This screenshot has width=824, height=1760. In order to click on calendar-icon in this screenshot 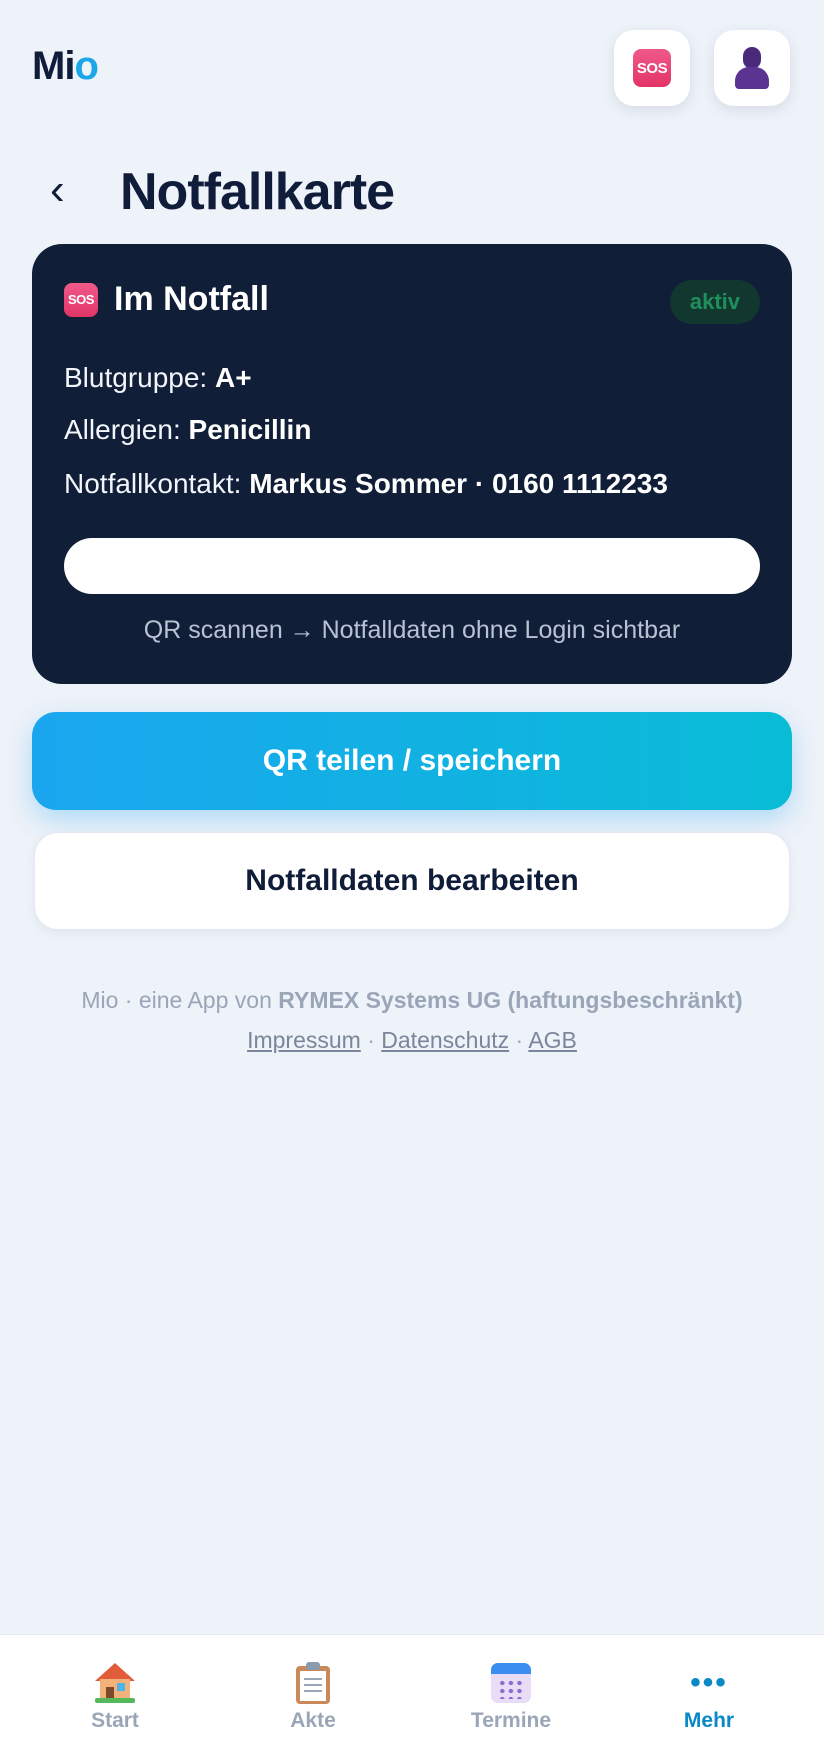, I will do `click(511, 1683)`.